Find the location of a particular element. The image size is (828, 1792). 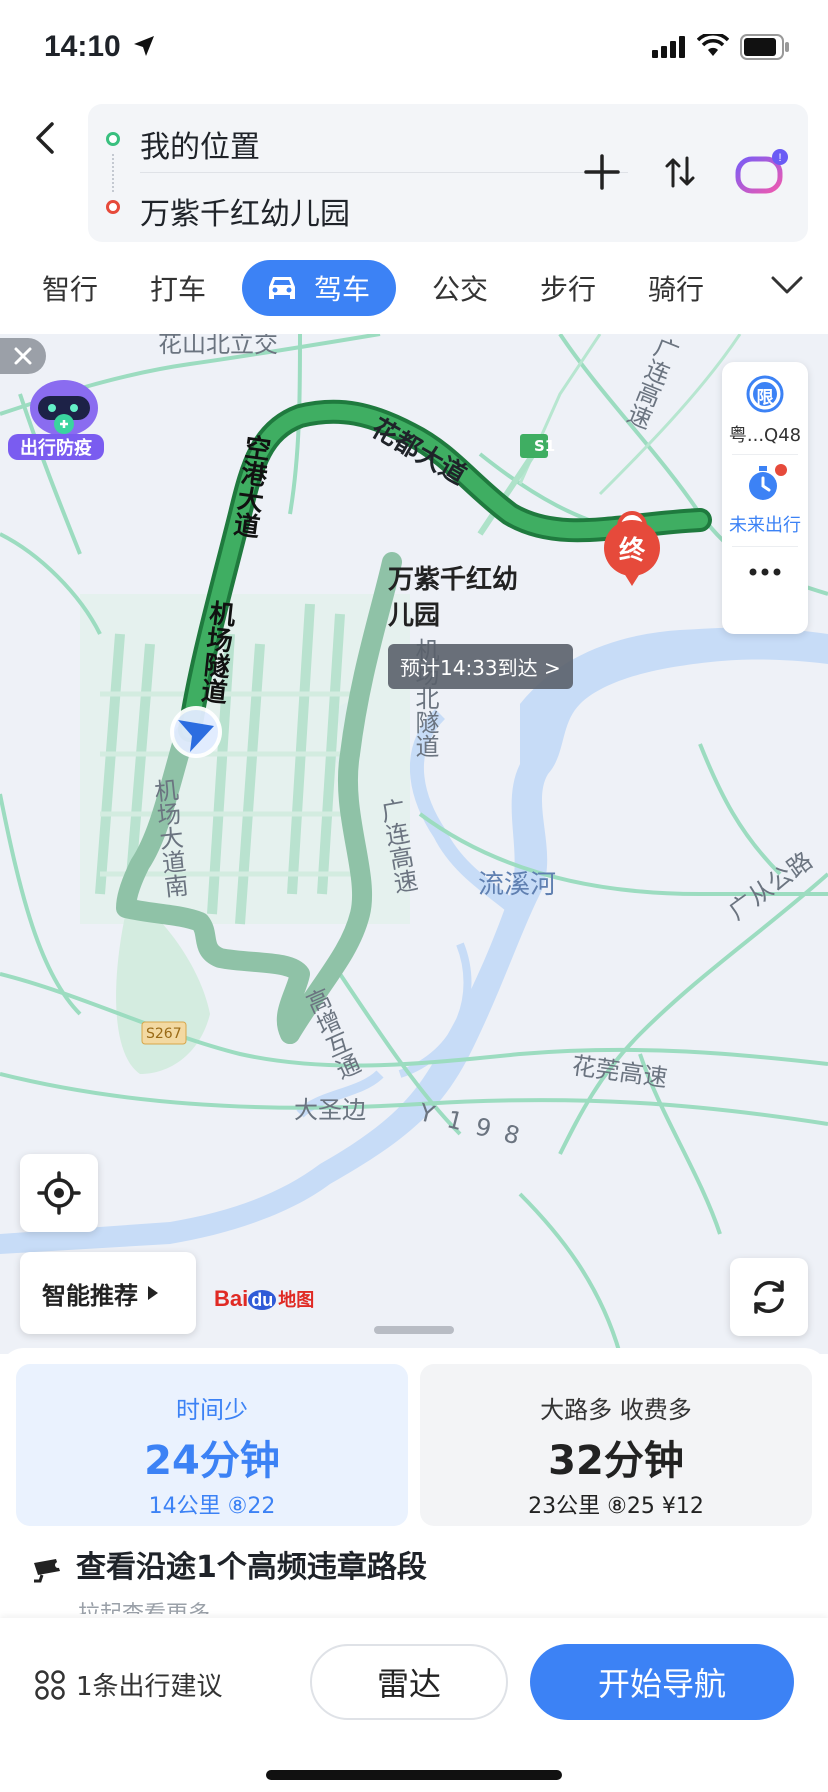

end-marker: 终 is located at coordinates (632, 555).